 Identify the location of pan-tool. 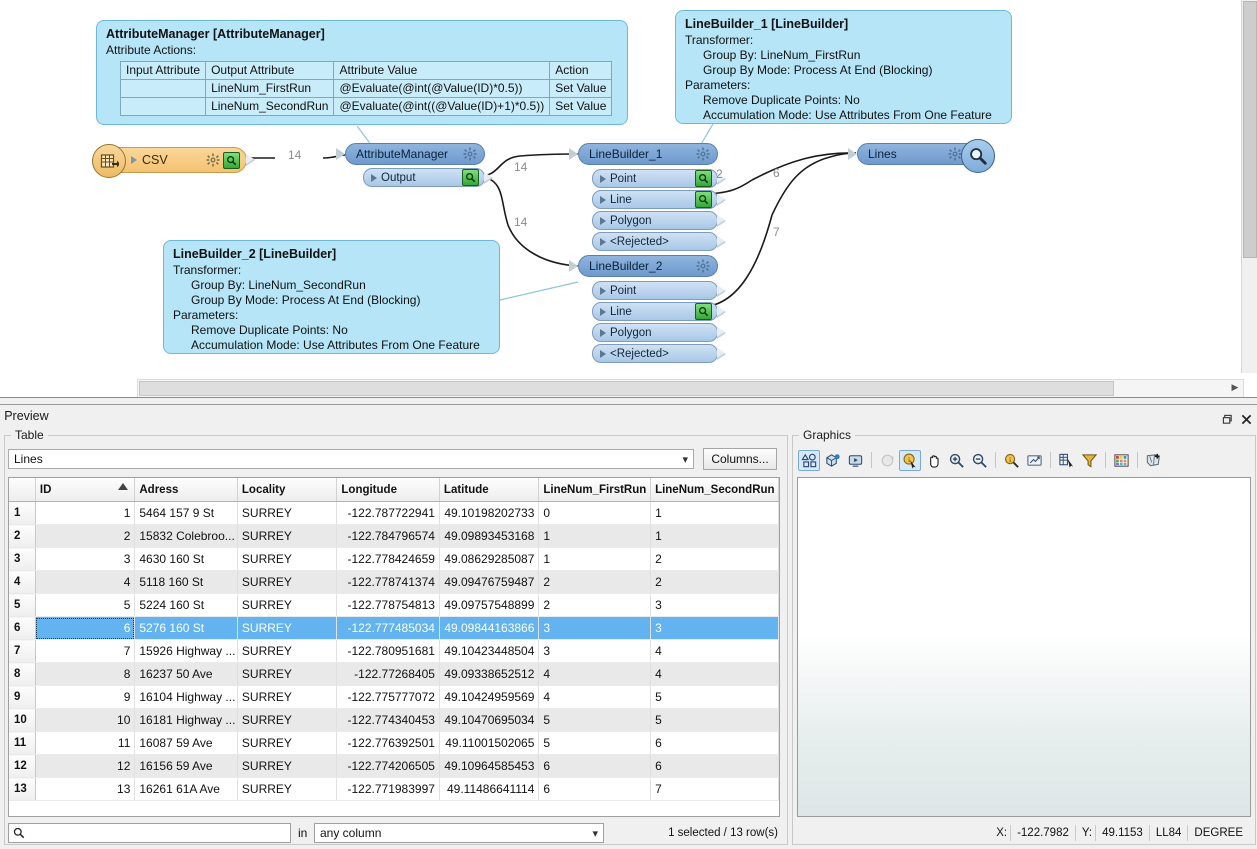
(933, 460).